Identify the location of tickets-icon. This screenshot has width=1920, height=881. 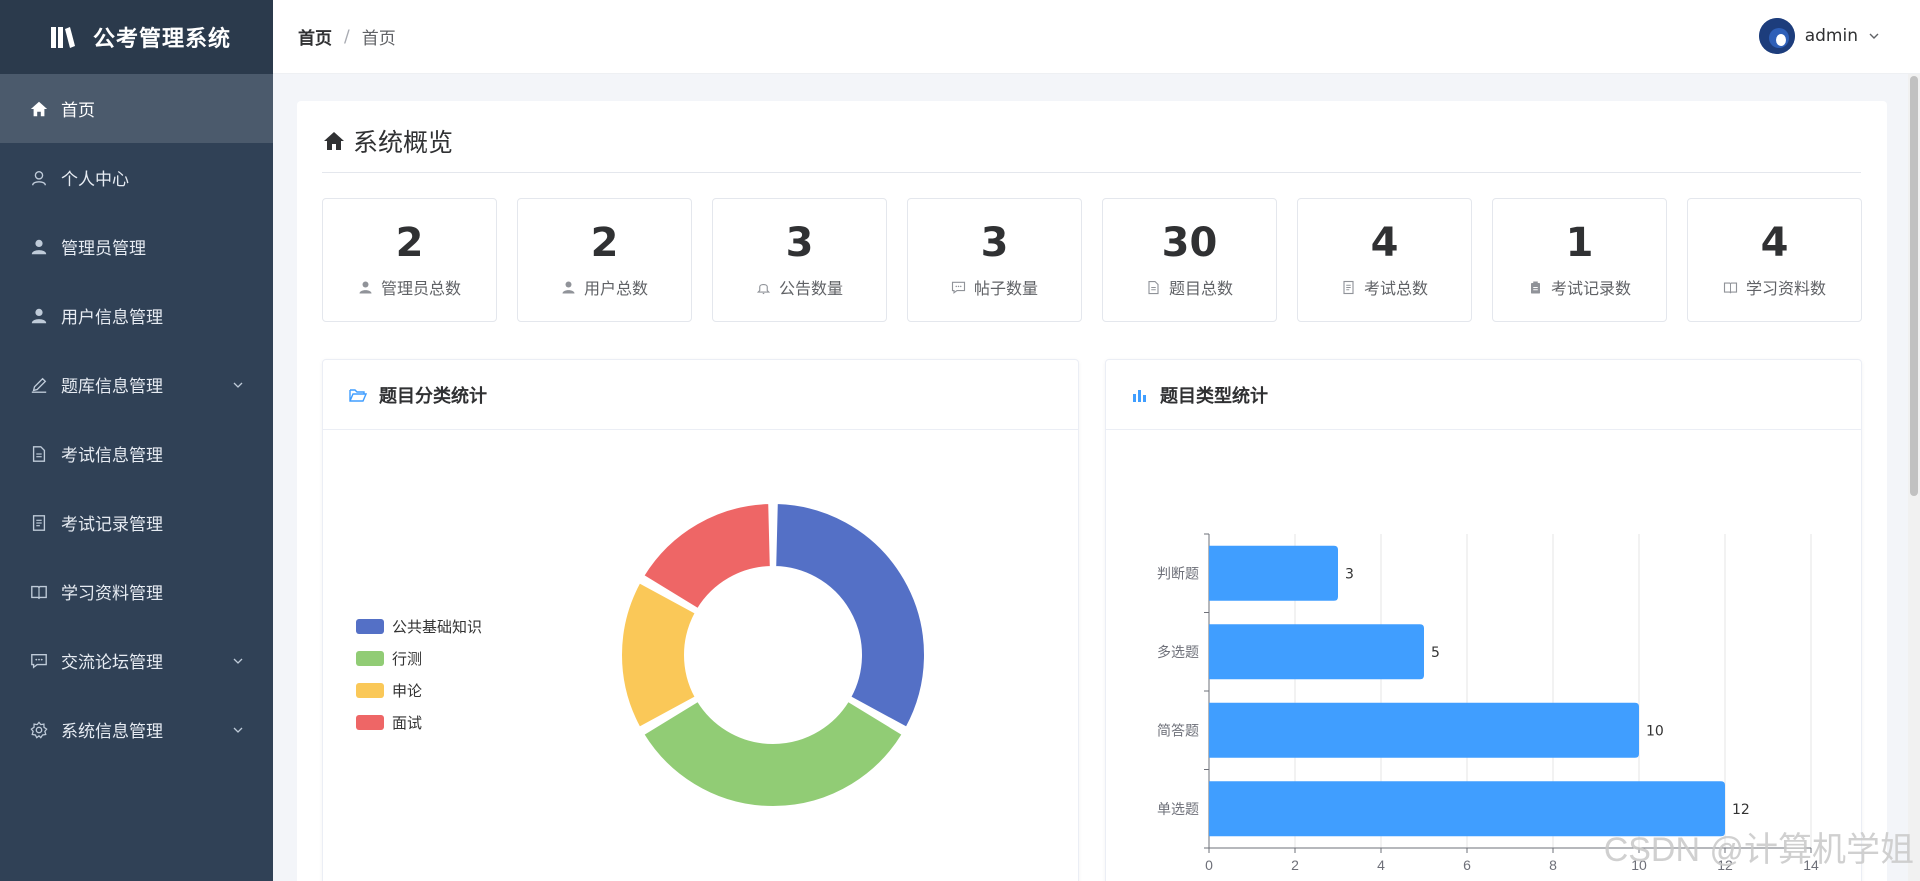
(39, 522).